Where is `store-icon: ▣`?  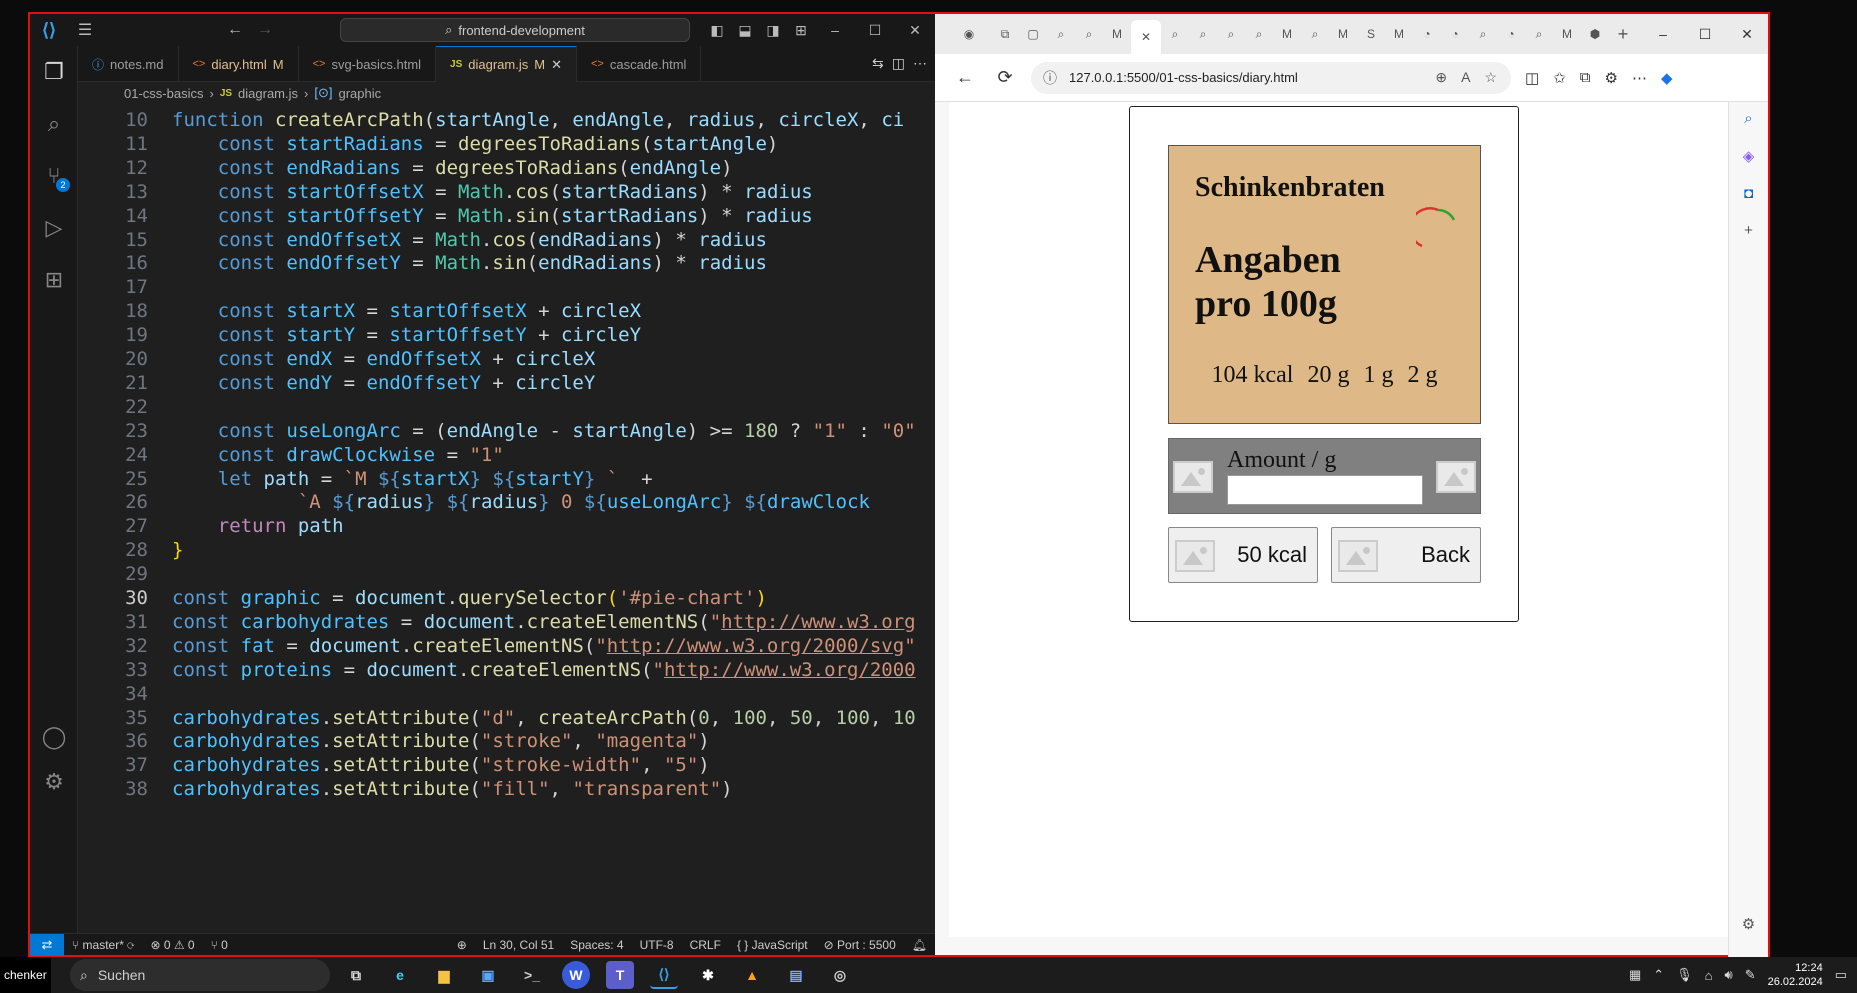 store-icon: ▣ is located at coordinates (488, 975).